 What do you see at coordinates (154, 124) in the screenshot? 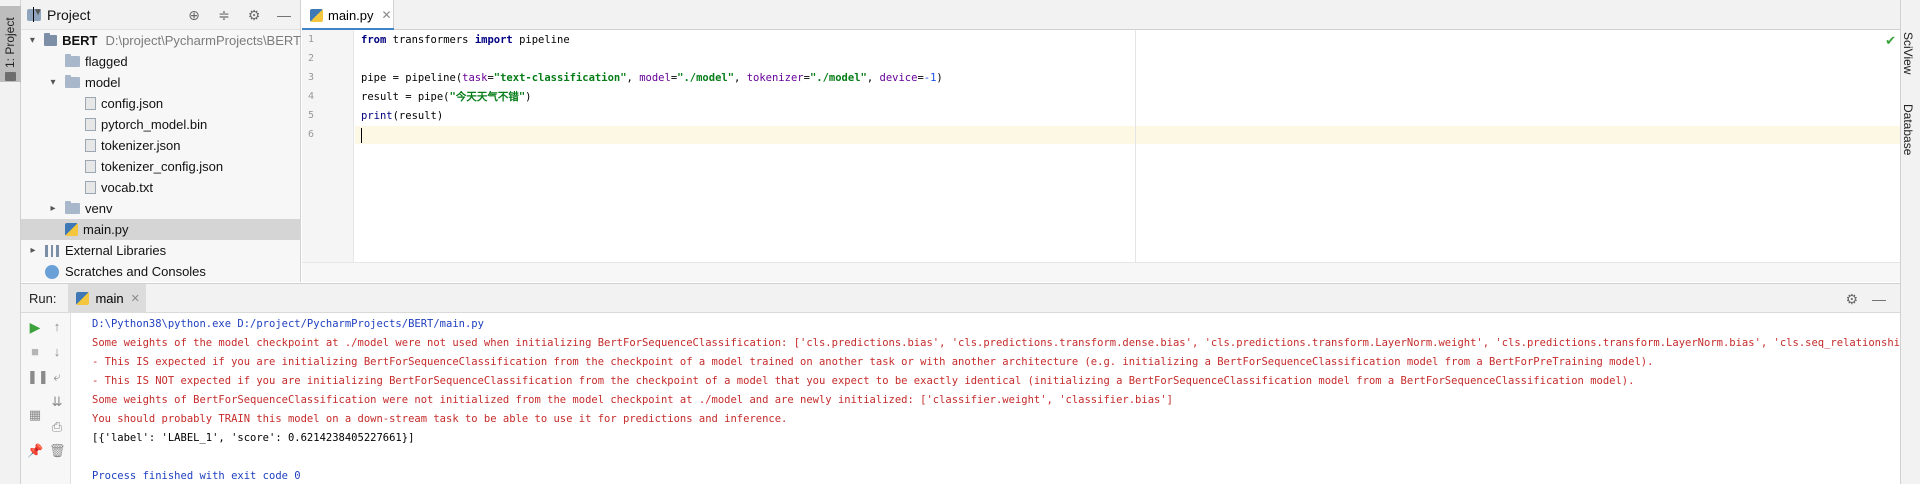
I see `tree-item-label: pytorch_model.bin` at bounding box center [154, 124].